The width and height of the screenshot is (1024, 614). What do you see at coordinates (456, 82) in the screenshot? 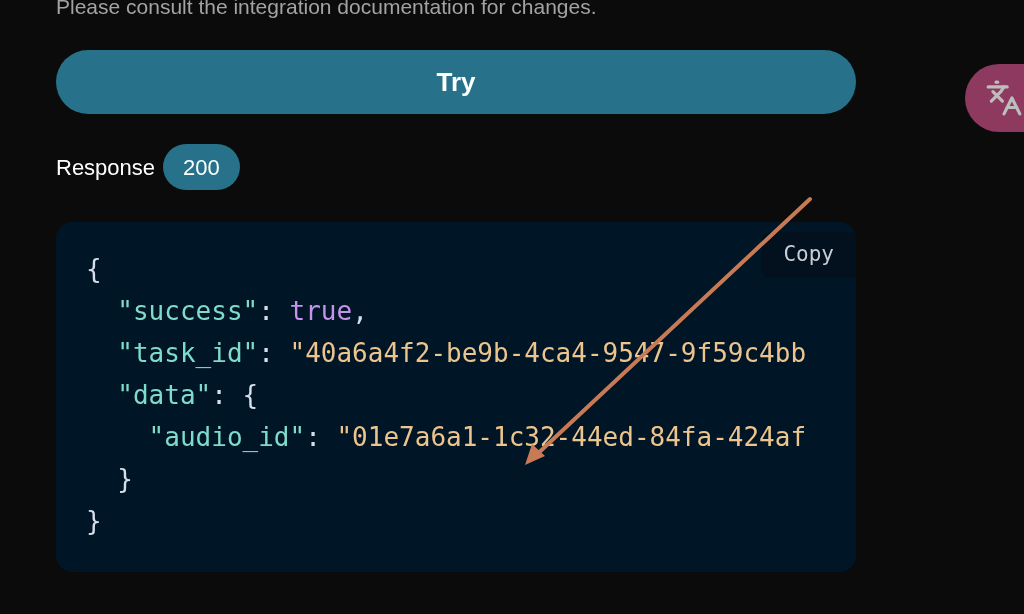
I see `try-button: Try` at bounding box center [456, 82].